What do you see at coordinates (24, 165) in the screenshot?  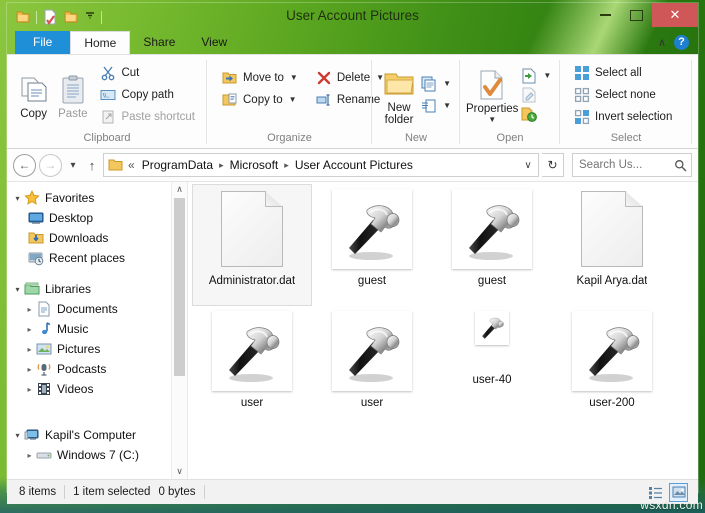 I see `back-button: ←` at bounding box center [24, 165].